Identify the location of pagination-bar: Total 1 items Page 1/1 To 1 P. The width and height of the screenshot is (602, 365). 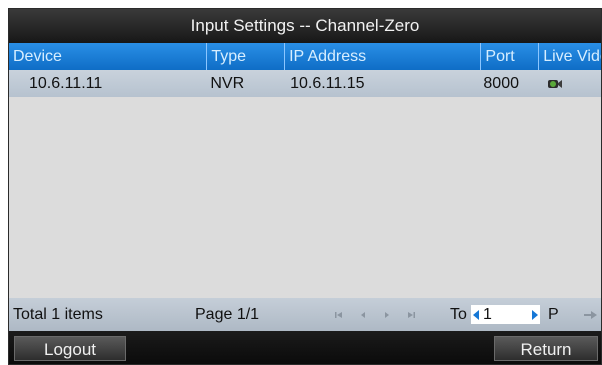
(305, 314).